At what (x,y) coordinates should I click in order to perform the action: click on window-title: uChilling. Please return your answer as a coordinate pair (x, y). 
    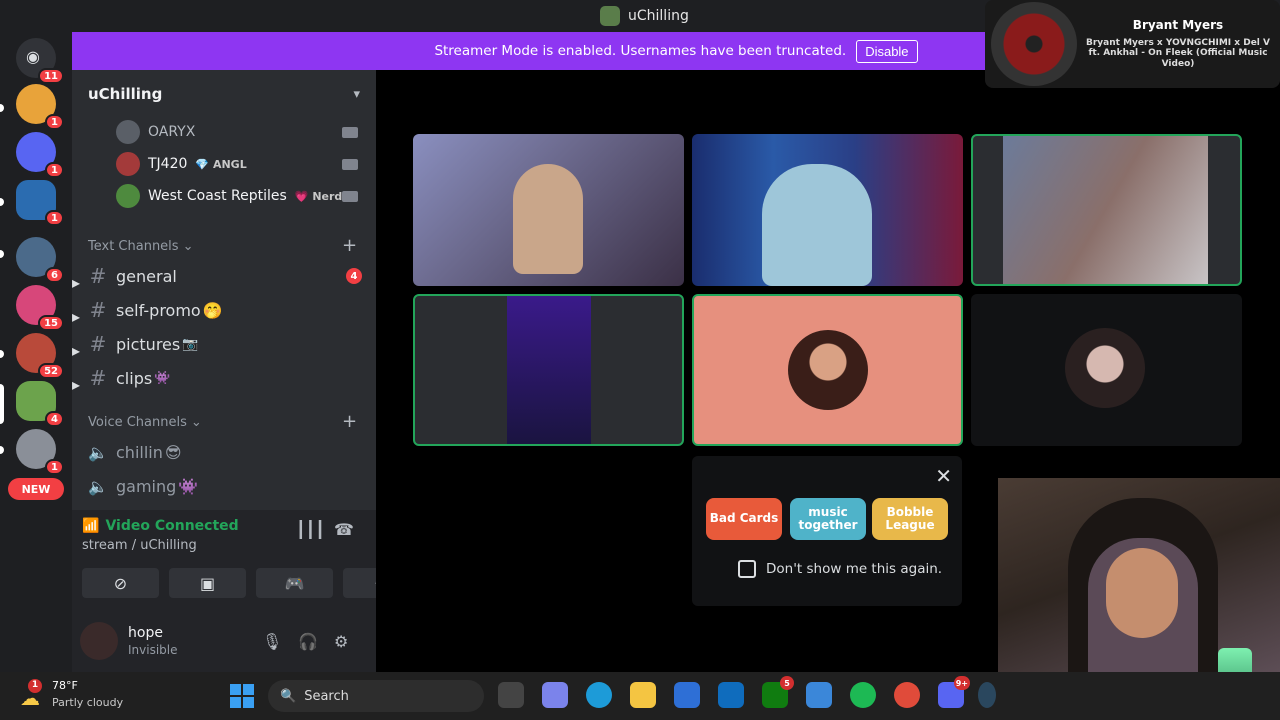
    Looking at the image, I should click on (644, 16).